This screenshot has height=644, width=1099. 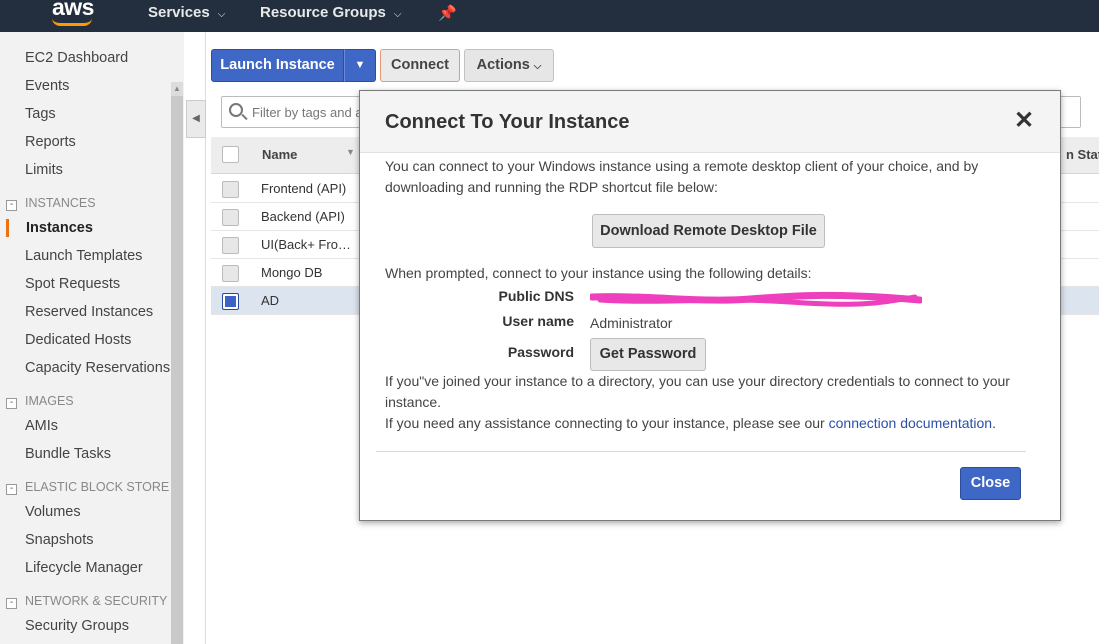 I want to click on redaction-scribble, so click(x=756, y=299).